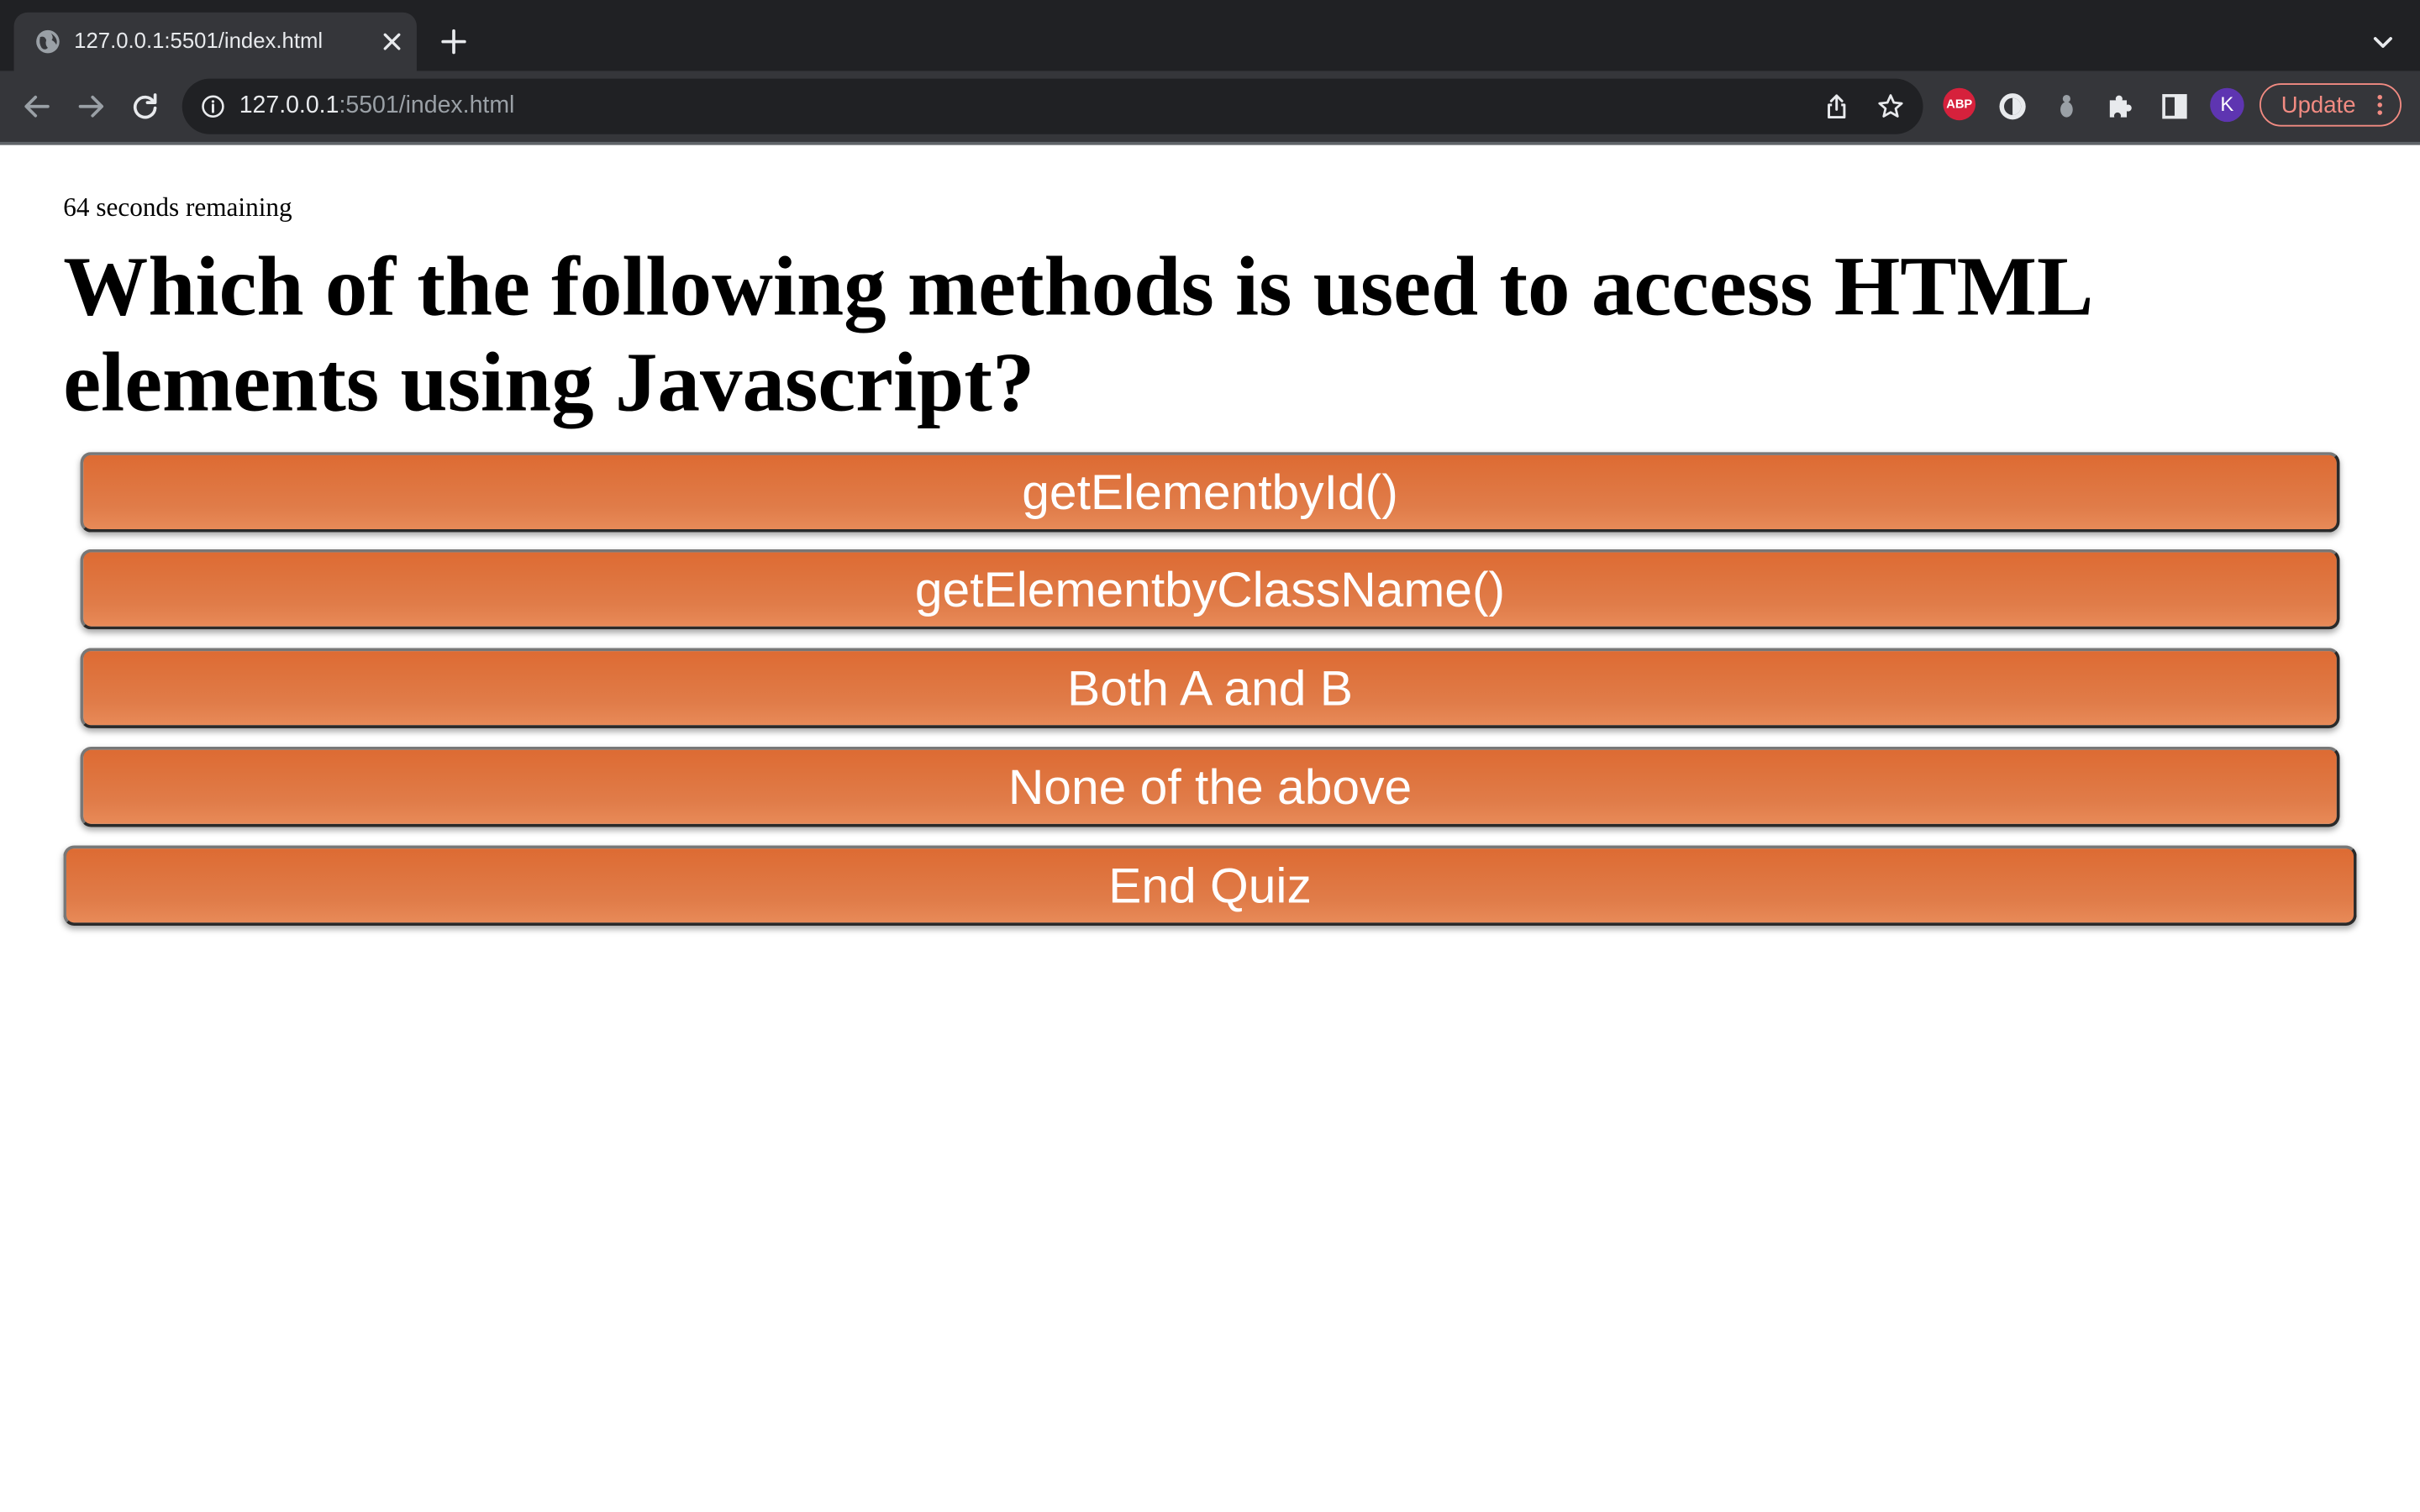 This screenshot has height=1512, width=2420. Describe the element at coordinates (2318, 105) in the screenshot. I see `update-label: Update` at that location.